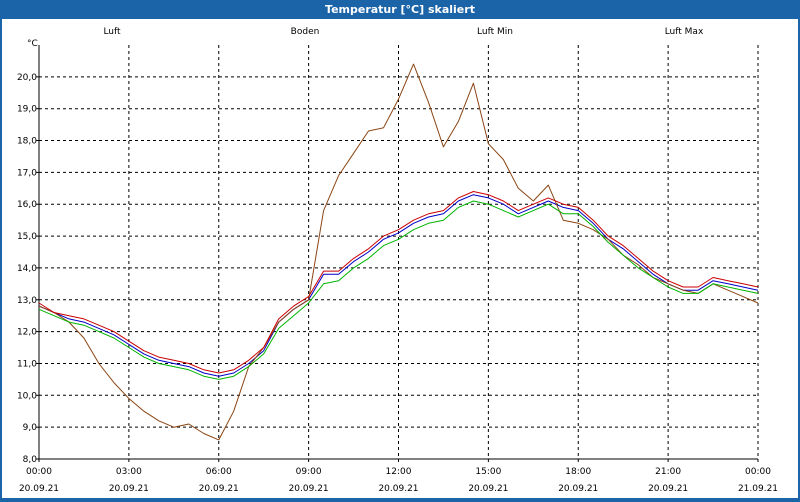 The width and height of the screenshot is (800, 502). I want to click on legend-entry-luft: Luft, so click(112, 32).